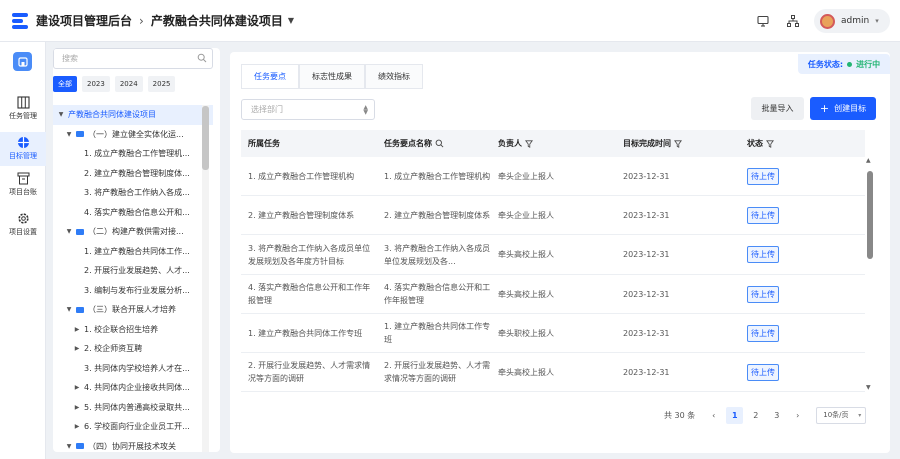 Image resolution: width=900 pixels, height=459 pixels. I want to click on tree-node: ▶ 2. 校企师资互聘, so click(133, 349).